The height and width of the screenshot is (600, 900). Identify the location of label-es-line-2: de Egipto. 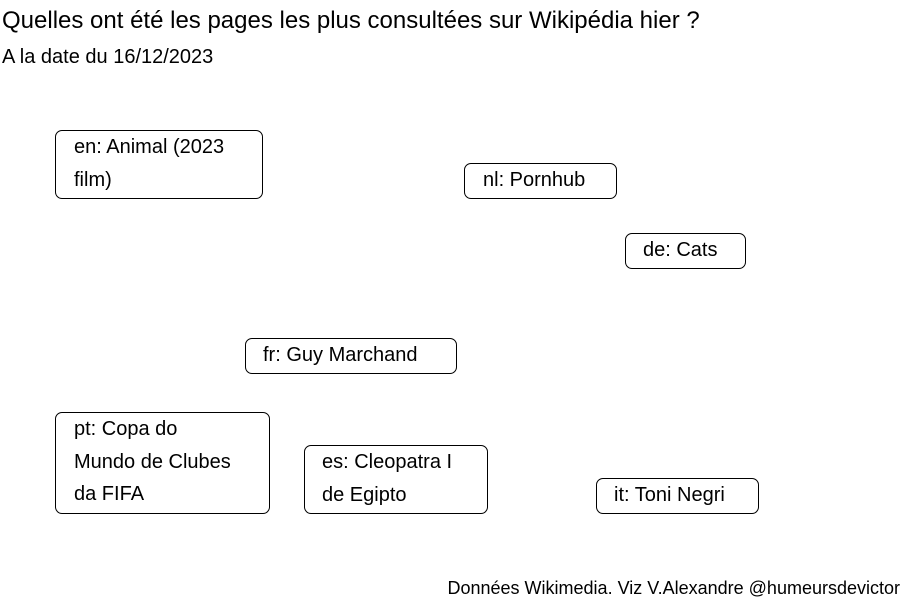
(364, 494).